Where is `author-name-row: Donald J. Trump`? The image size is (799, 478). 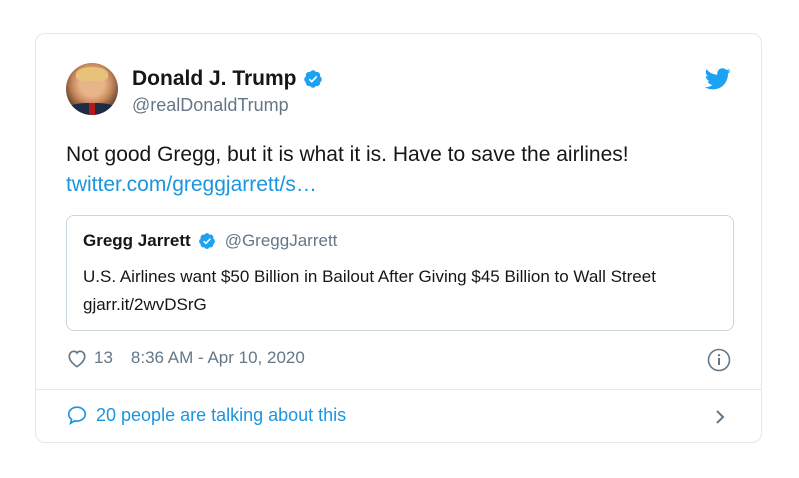 author-name-row: Donald J. Trump is located at coordinates (227, 79).